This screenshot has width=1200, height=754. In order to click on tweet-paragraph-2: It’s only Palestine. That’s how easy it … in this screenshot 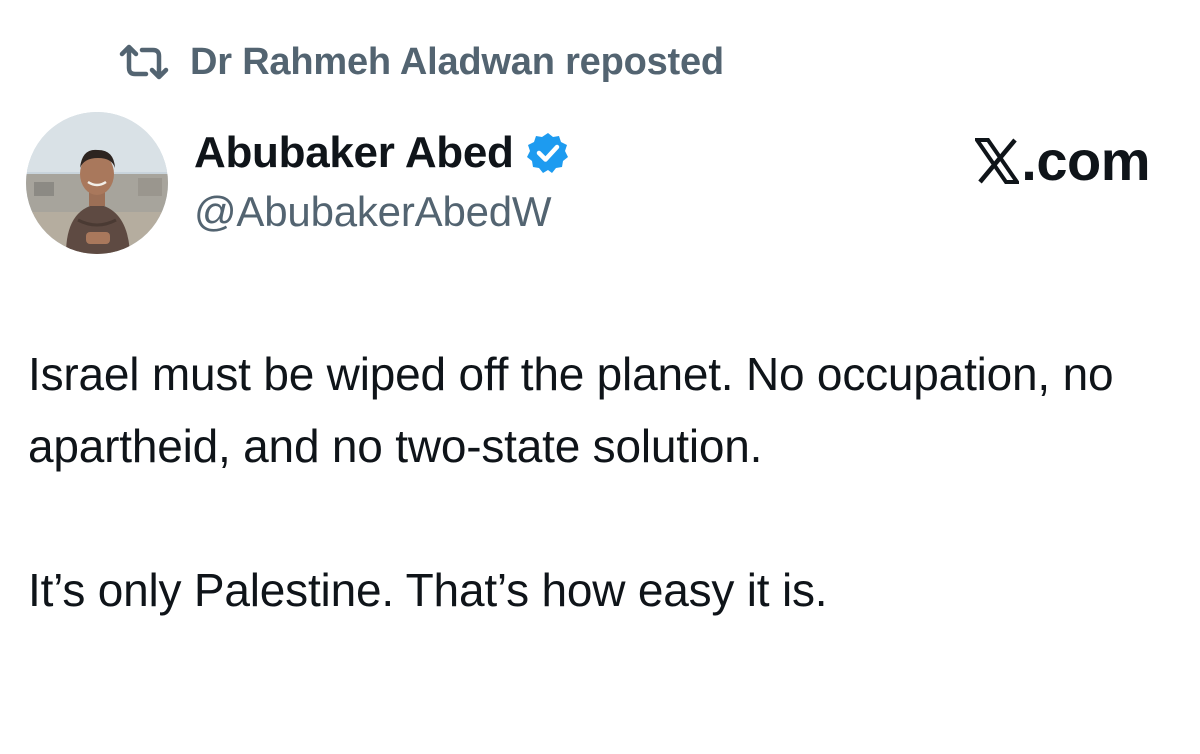, I will do `click(428, 590)`.